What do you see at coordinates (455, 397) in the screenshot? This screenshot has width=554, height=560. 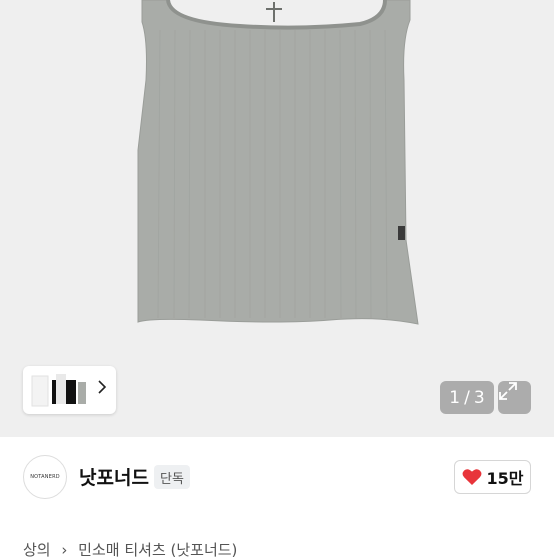 I see `counter-current: 1` at bounding box center [455, 397].